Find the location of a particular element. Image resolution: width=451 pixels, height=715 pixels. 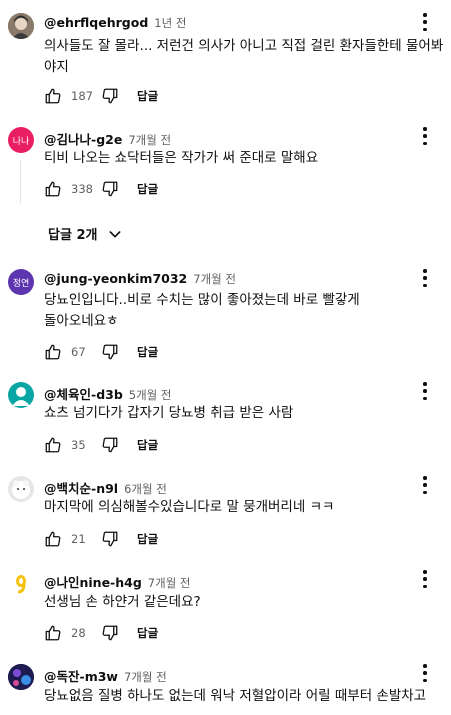

comment-text: 당뇨없음 질병 하나도 없는데 워낙 저혈압이라 어릴 때부터 손발차고 is located at coordinates (235, 696).